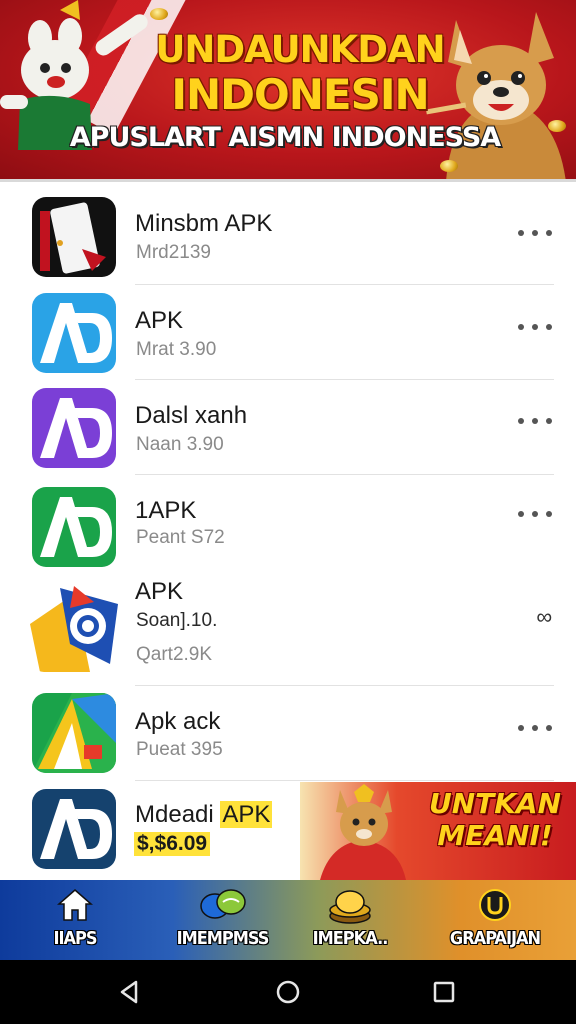 The image size is (576, 1024). I want to click on app-list-item: Mdeadi APK, so click(150, 828).